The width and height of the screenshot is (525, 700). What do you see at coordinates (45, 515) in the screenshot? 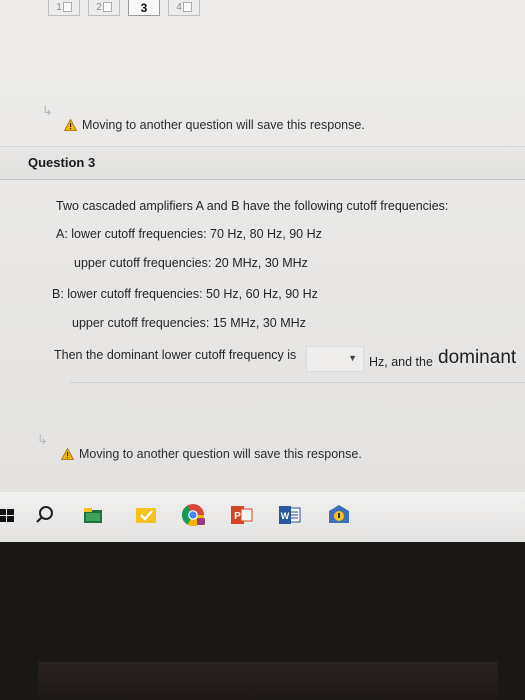
I see `search-icon` at bounding box center [45, 515].